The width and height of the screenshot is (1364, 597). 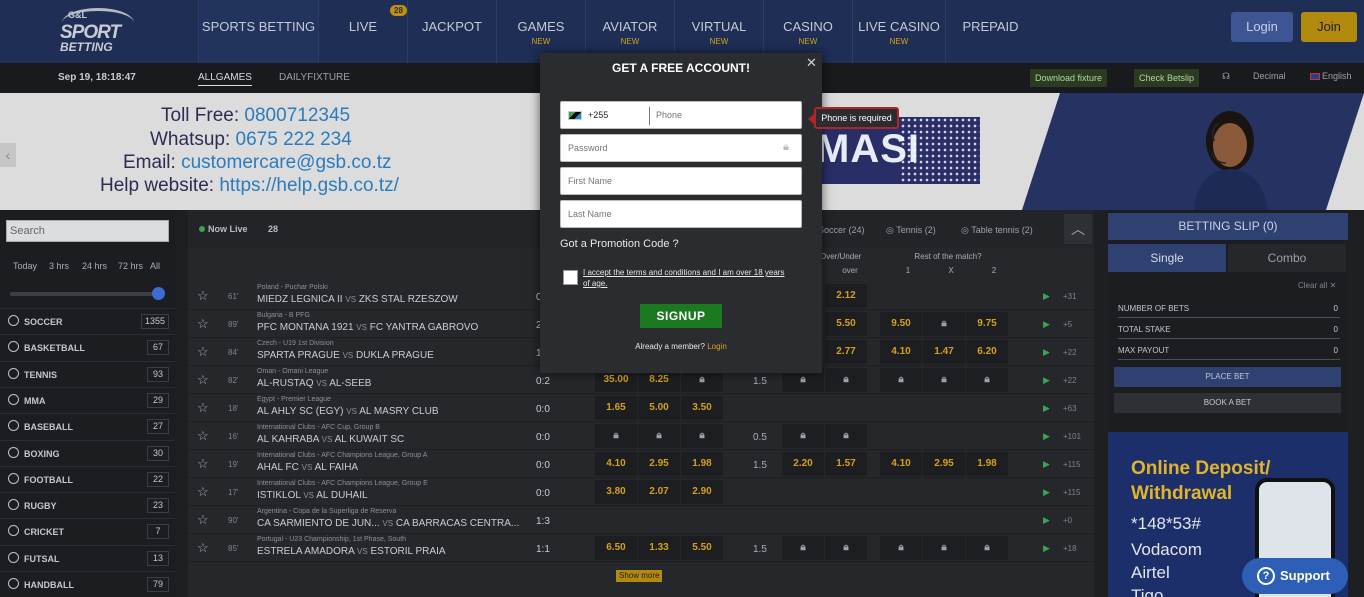 What do you see at coordinates (59, 266) in the screenshot?
I see `filter-3hrs: 3 hrs` at bounding box center [59, 266].